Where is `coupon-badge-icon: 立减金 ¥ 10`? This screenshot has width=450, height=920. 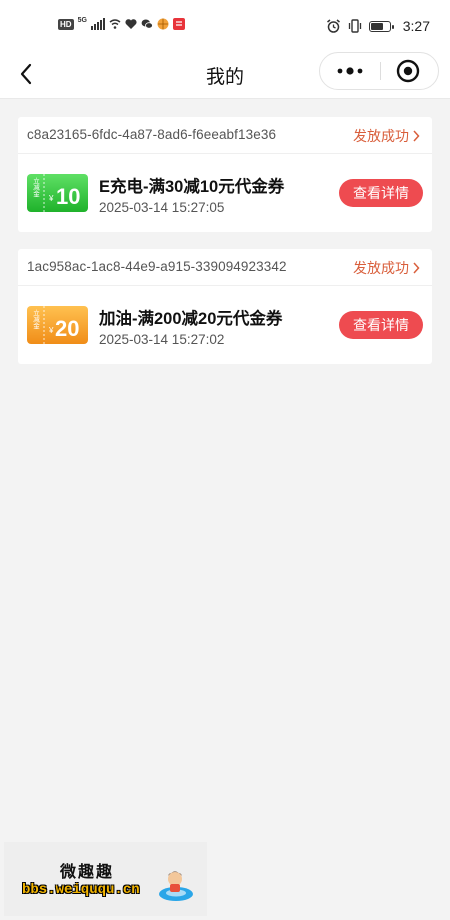 coupon-badge-icon: 立减金 ¥ 10 is located at coordinates (57, 193).